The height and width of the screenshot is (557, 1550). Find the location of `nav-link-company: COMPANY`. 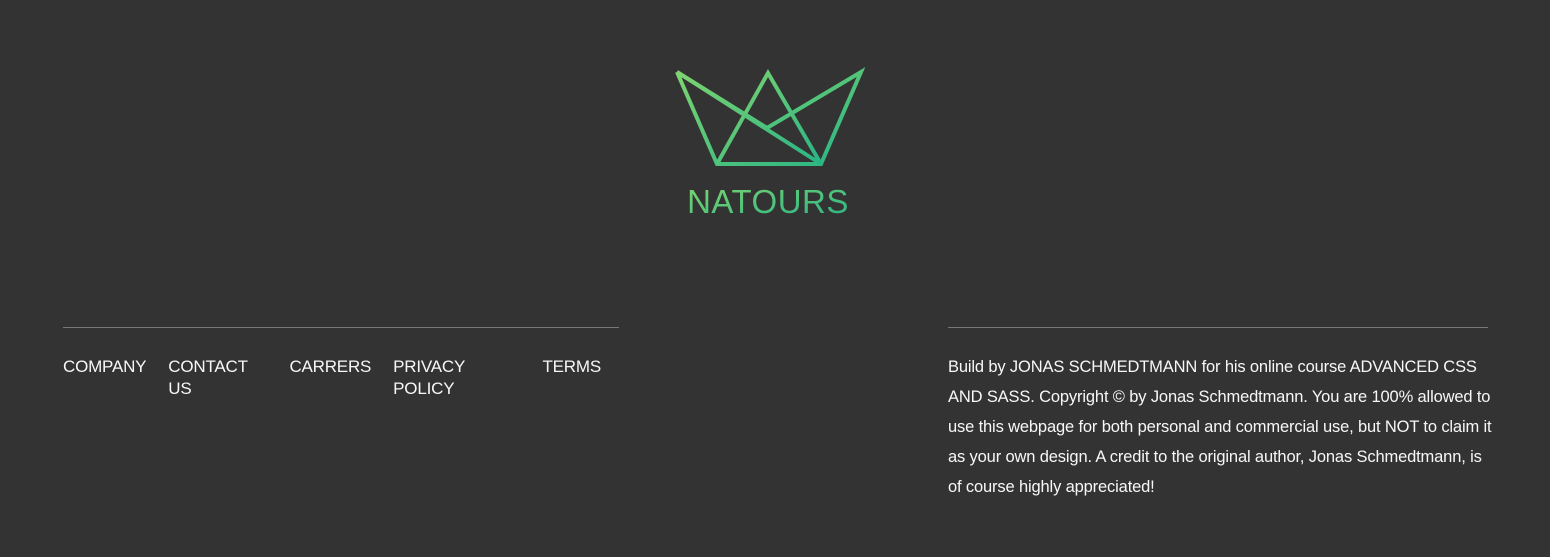

nav-link-company: COMPANY is located at coordinates (104, 367).